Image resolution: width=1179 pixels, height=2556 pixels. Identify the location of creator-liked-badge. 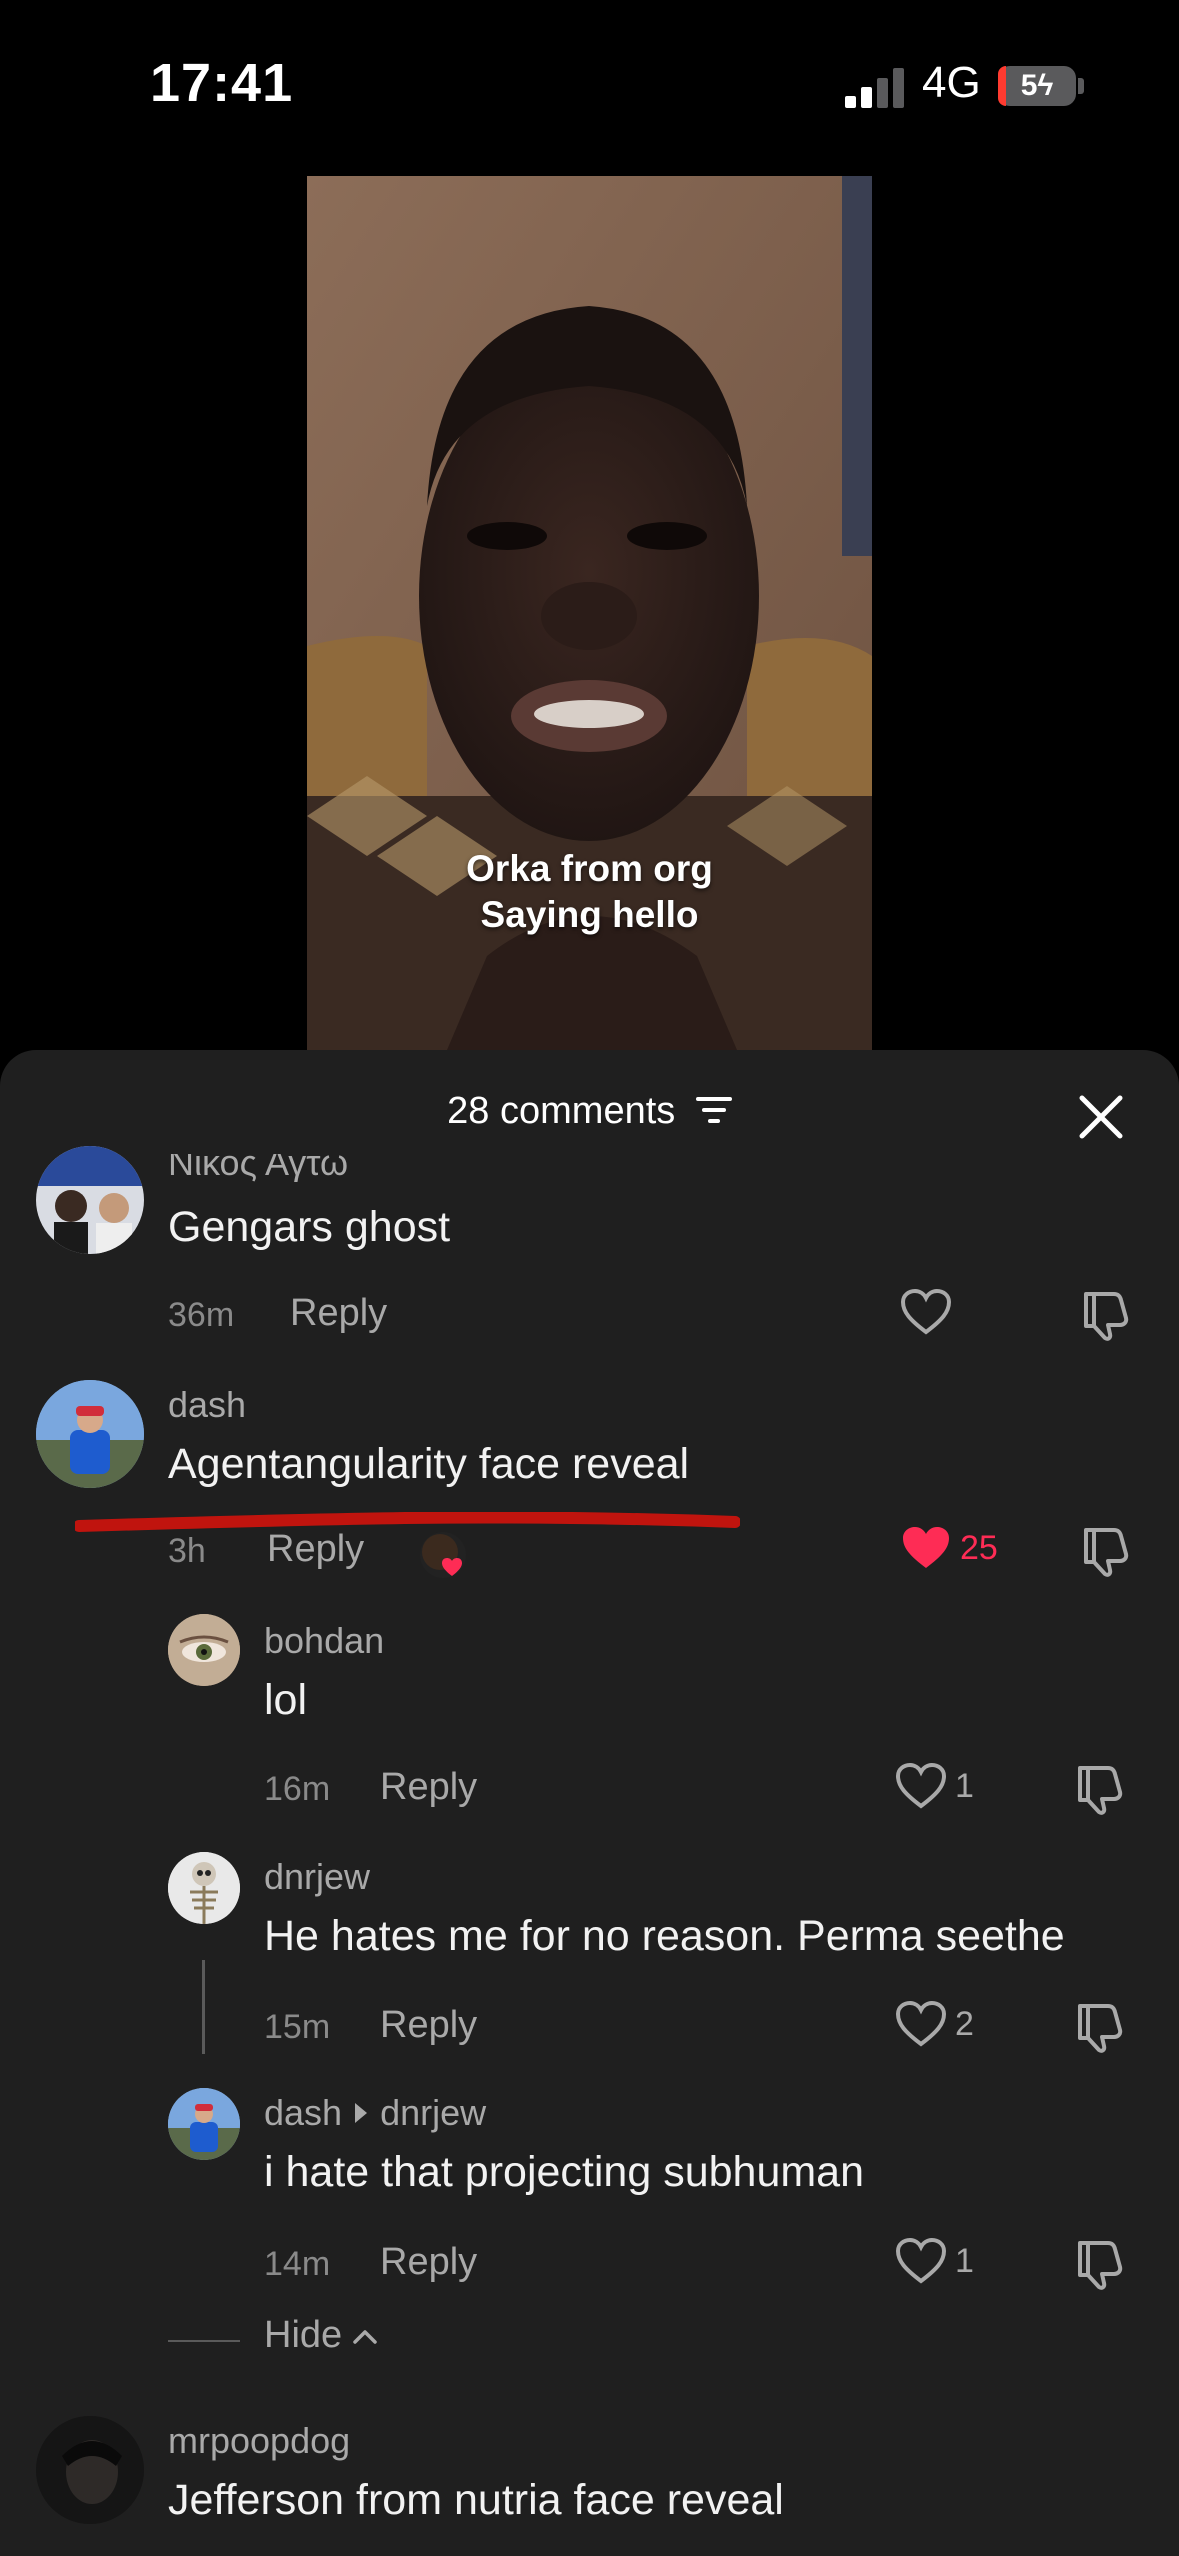
(443, 1555).